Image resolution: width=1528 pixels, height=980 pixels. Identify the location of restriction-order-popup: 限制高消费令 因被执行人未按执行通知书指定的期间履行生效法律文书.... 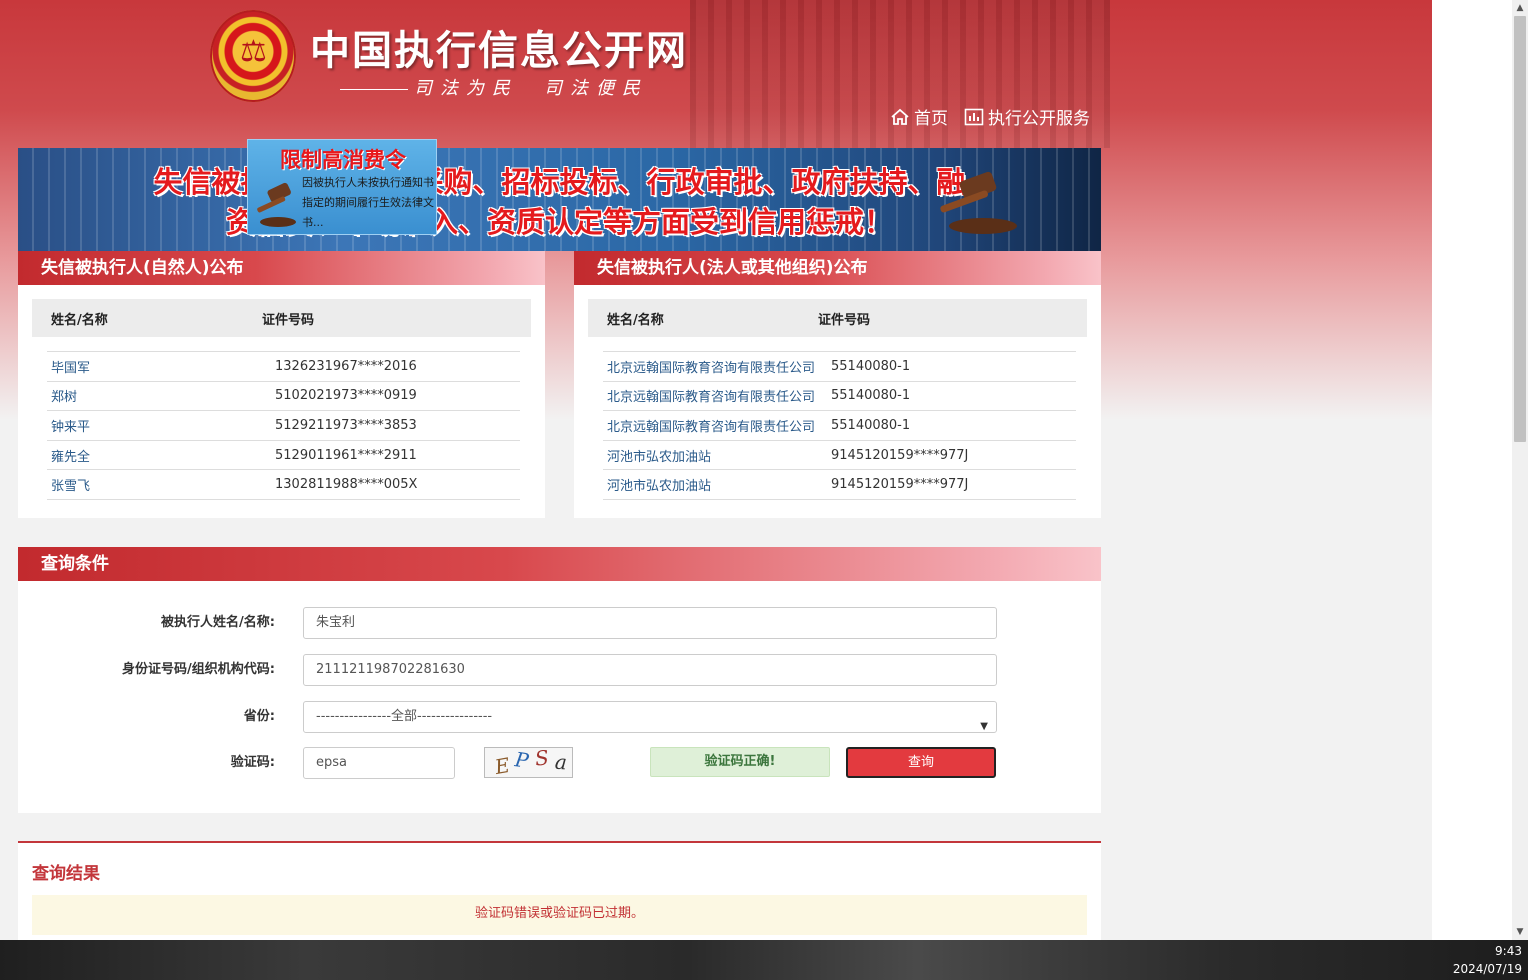
(342, 187).